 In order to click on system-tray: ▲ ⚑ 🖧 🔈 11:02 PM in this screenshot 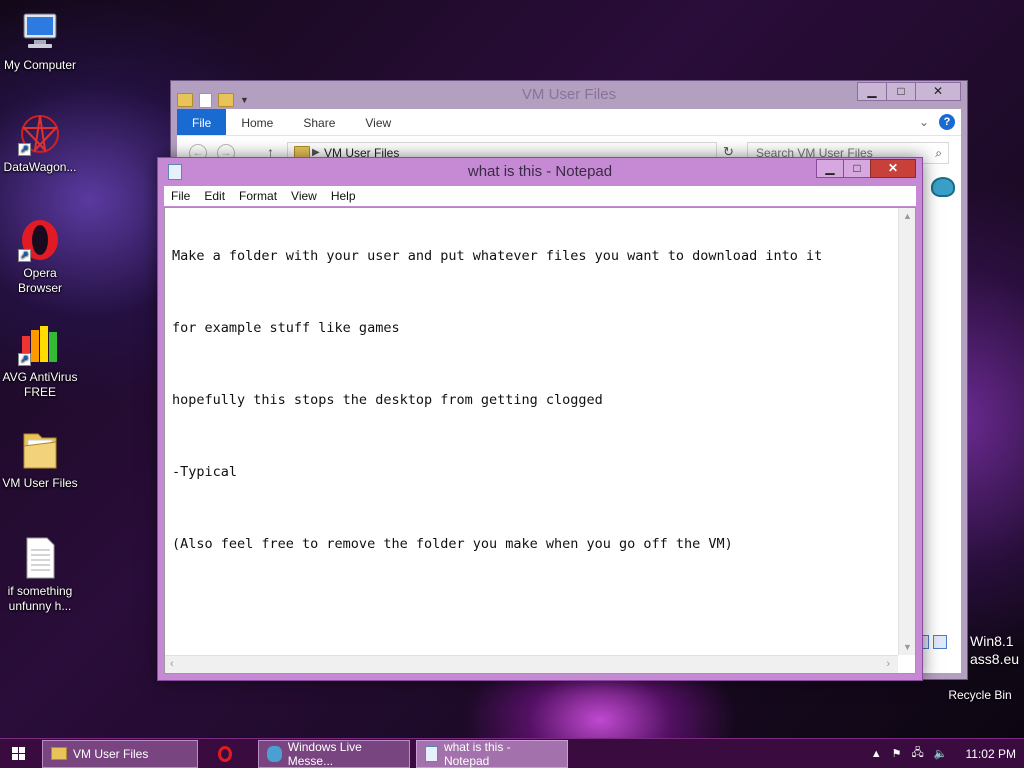, I will do `click(947, 753)`.